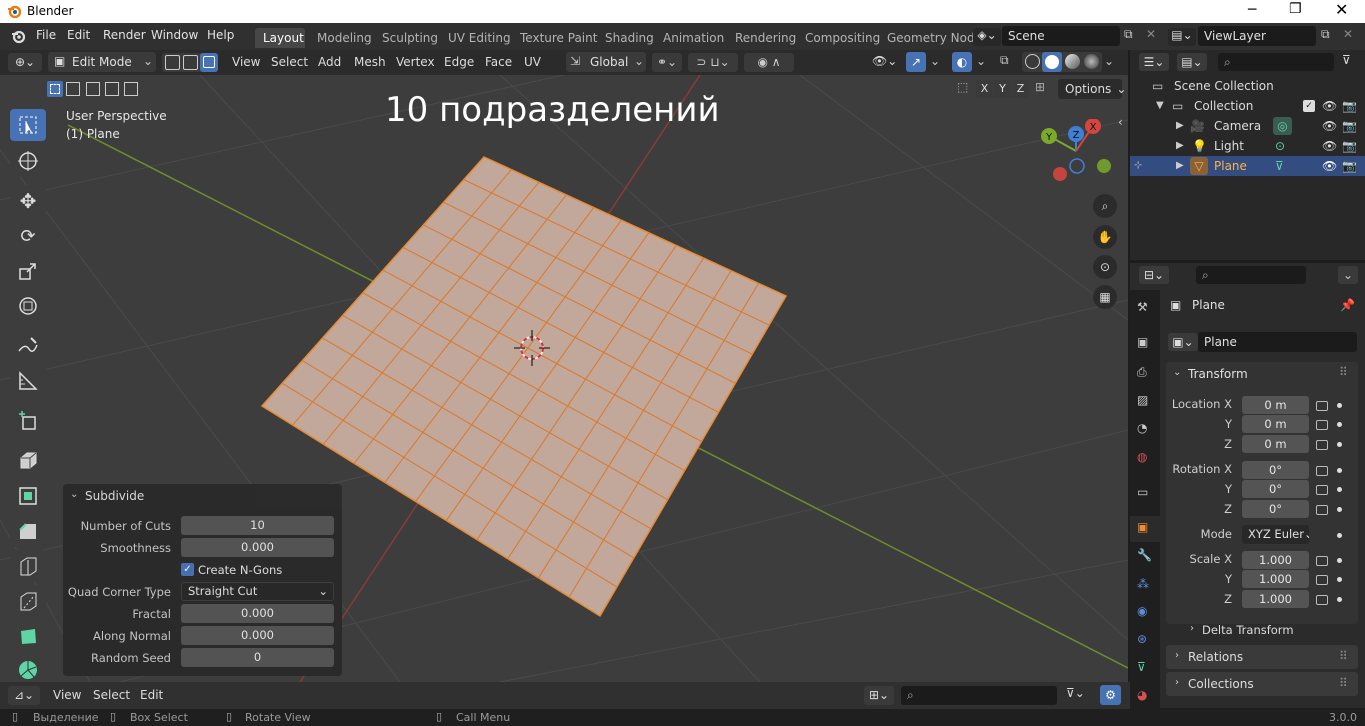  What do you see at coordinates (28, 531) in the screenshot?
I see `bevel-tool` at bounding box center [28, 531].